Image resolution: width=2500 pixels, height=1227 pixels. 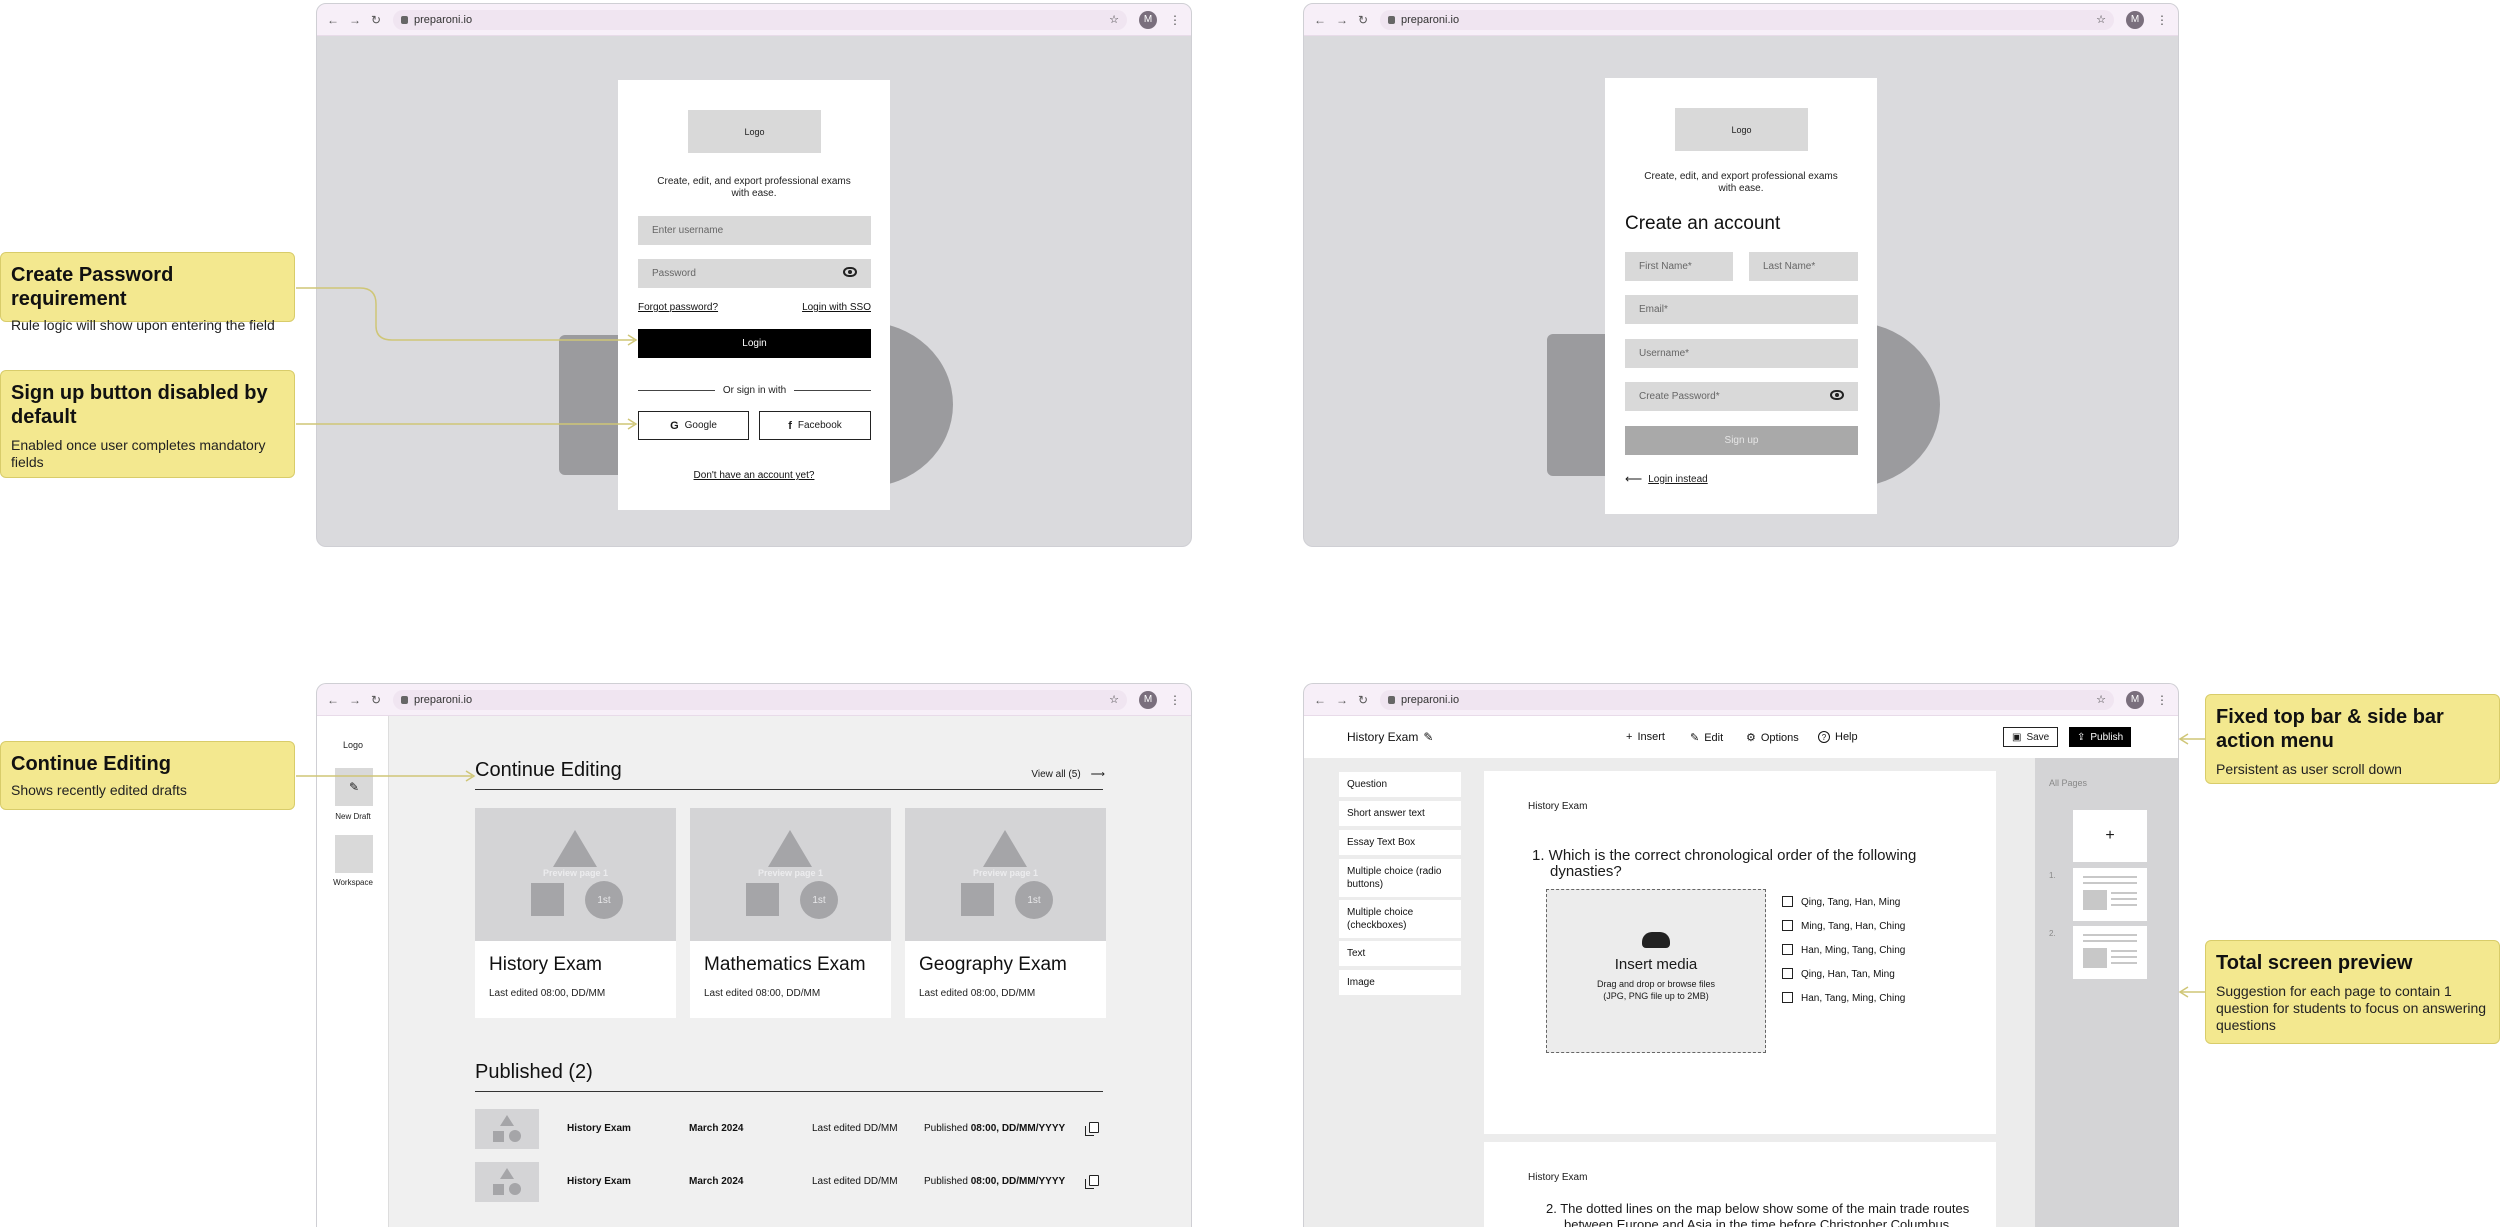 What do you see at coordinates (754, 475) in the screenshot?
I see `signup-link: Don't have an account yet?` at bounding box center [754, 475].